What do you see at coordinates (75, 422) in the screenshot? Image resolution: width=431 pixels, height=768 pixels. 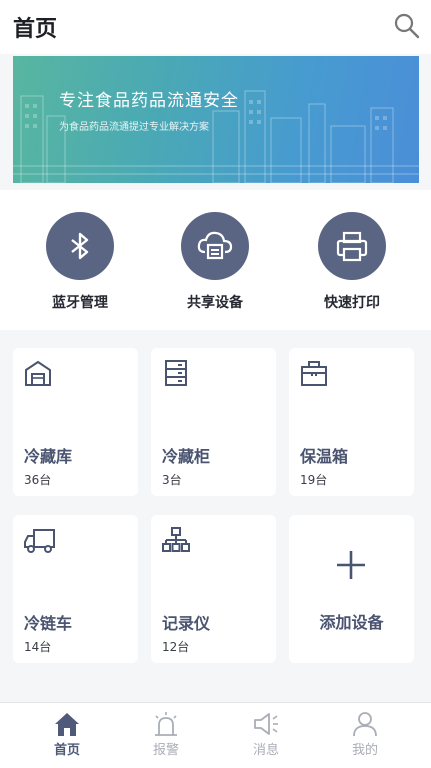 I see `device-card-cold-storage: 冷藏库 36台` at bounding box center [75, 422].